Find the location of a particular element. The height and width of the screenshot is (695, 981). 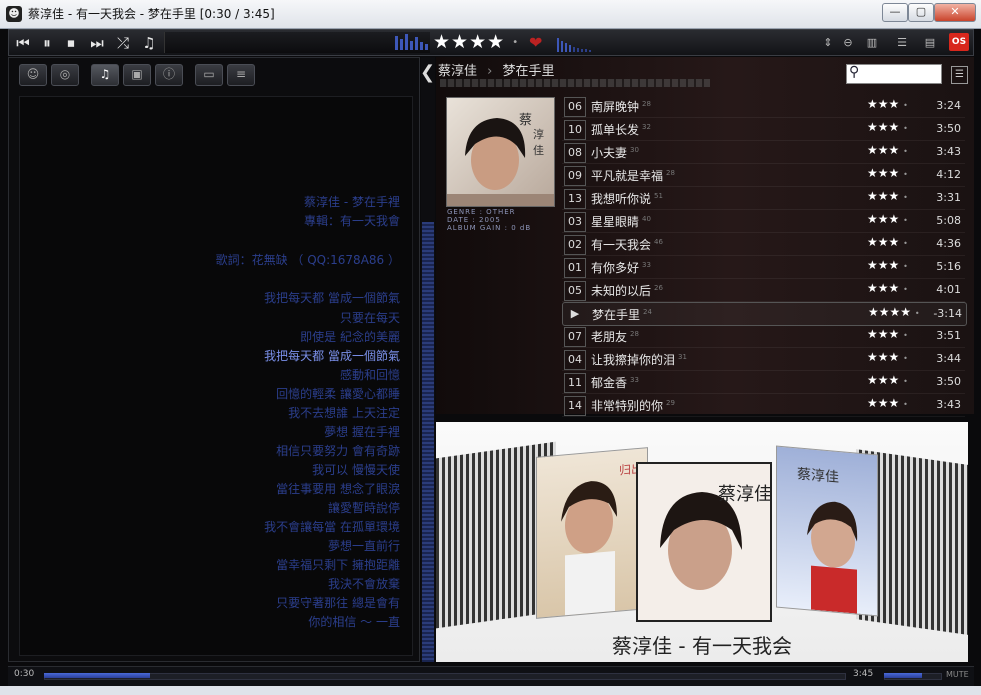

track-rating-stars: ★★★★ is located at coordinates (889, 312).